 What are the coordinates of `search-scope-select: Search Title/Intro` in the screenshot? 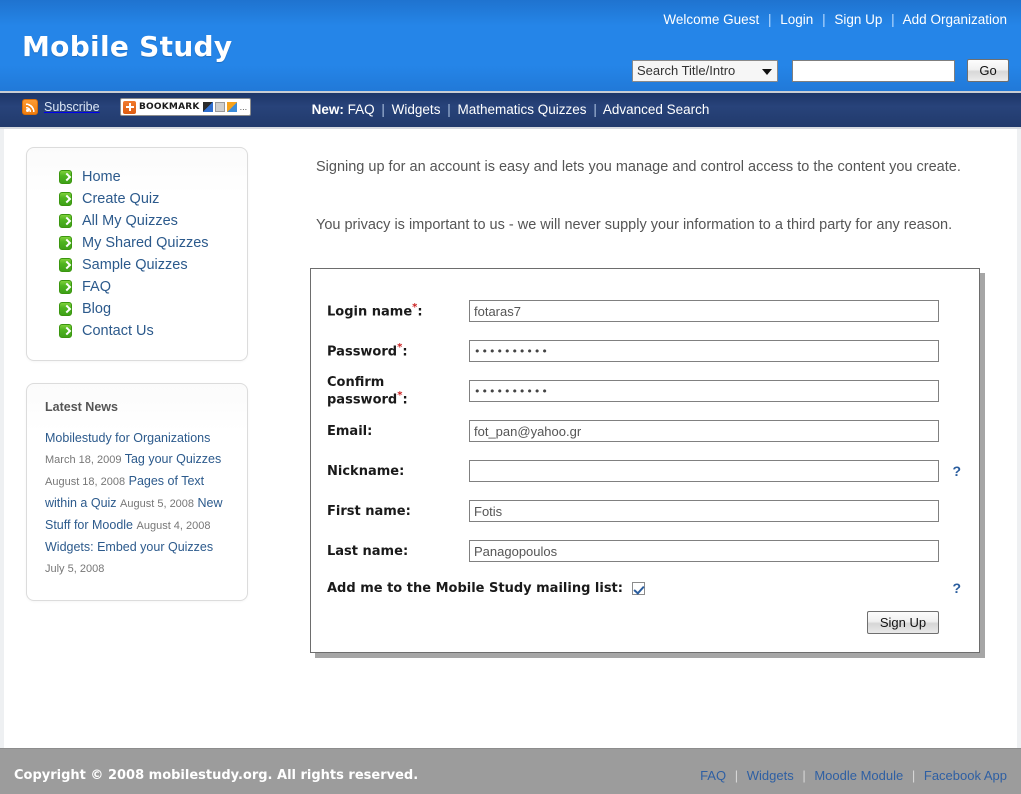 It's located at (705, 70).